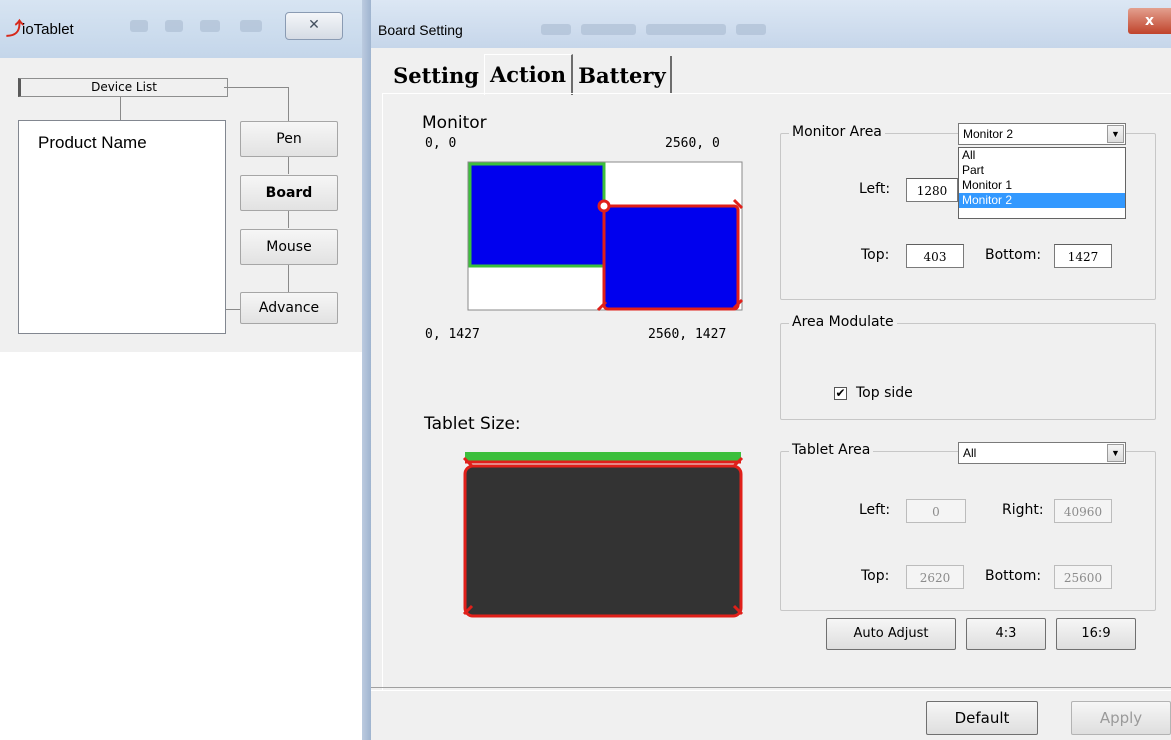 This screenshot has width=1171, height=740. Describe the element at coordinates (537, 215) in the screenshot. I see `monitor-1-rect` at that location.